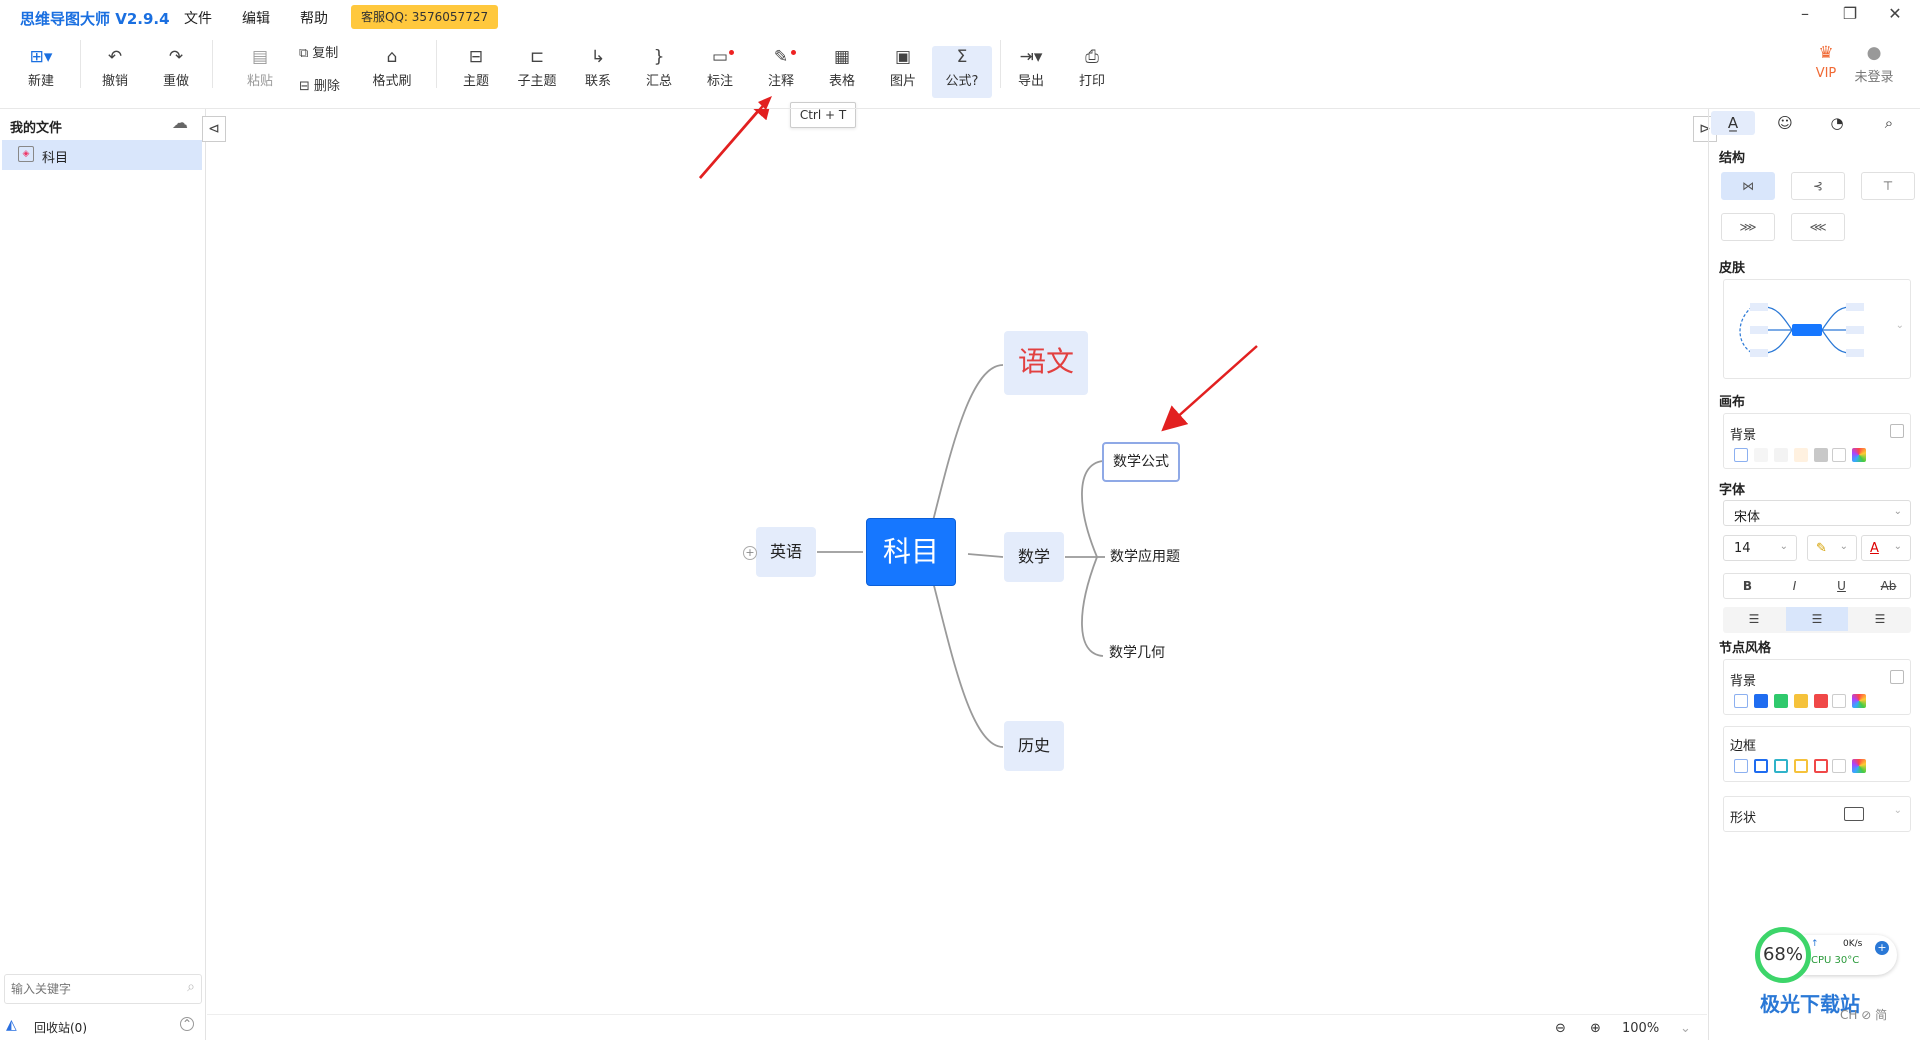 The width and height of the screenshot is (1920, 1040). Describe the element at coordinates (598, 72) in the screenshot. I see `relation-button: ↳ 联系` at that location.